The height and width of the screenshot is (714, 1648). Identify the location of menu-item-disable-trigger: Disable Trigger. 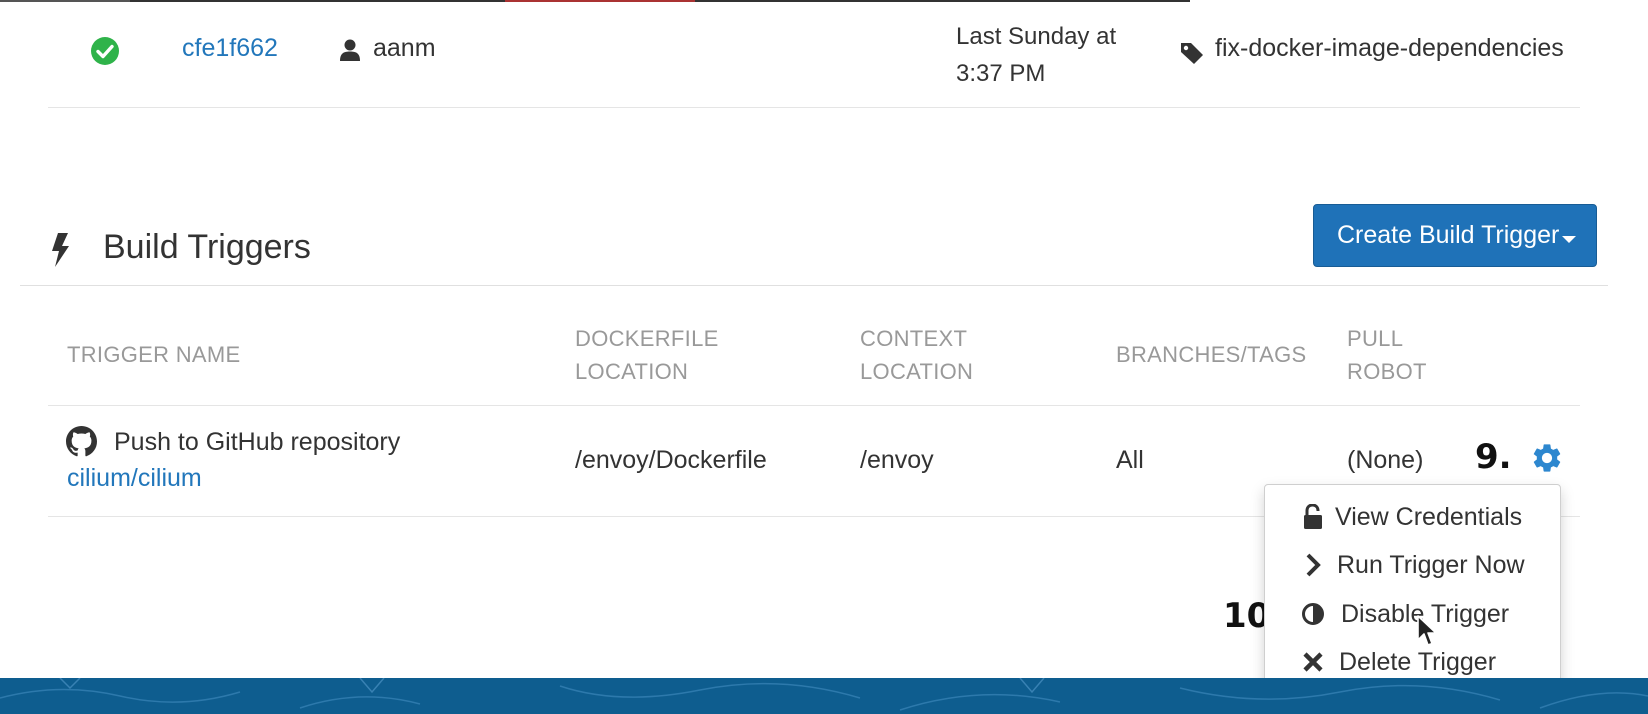
(1413, 615).